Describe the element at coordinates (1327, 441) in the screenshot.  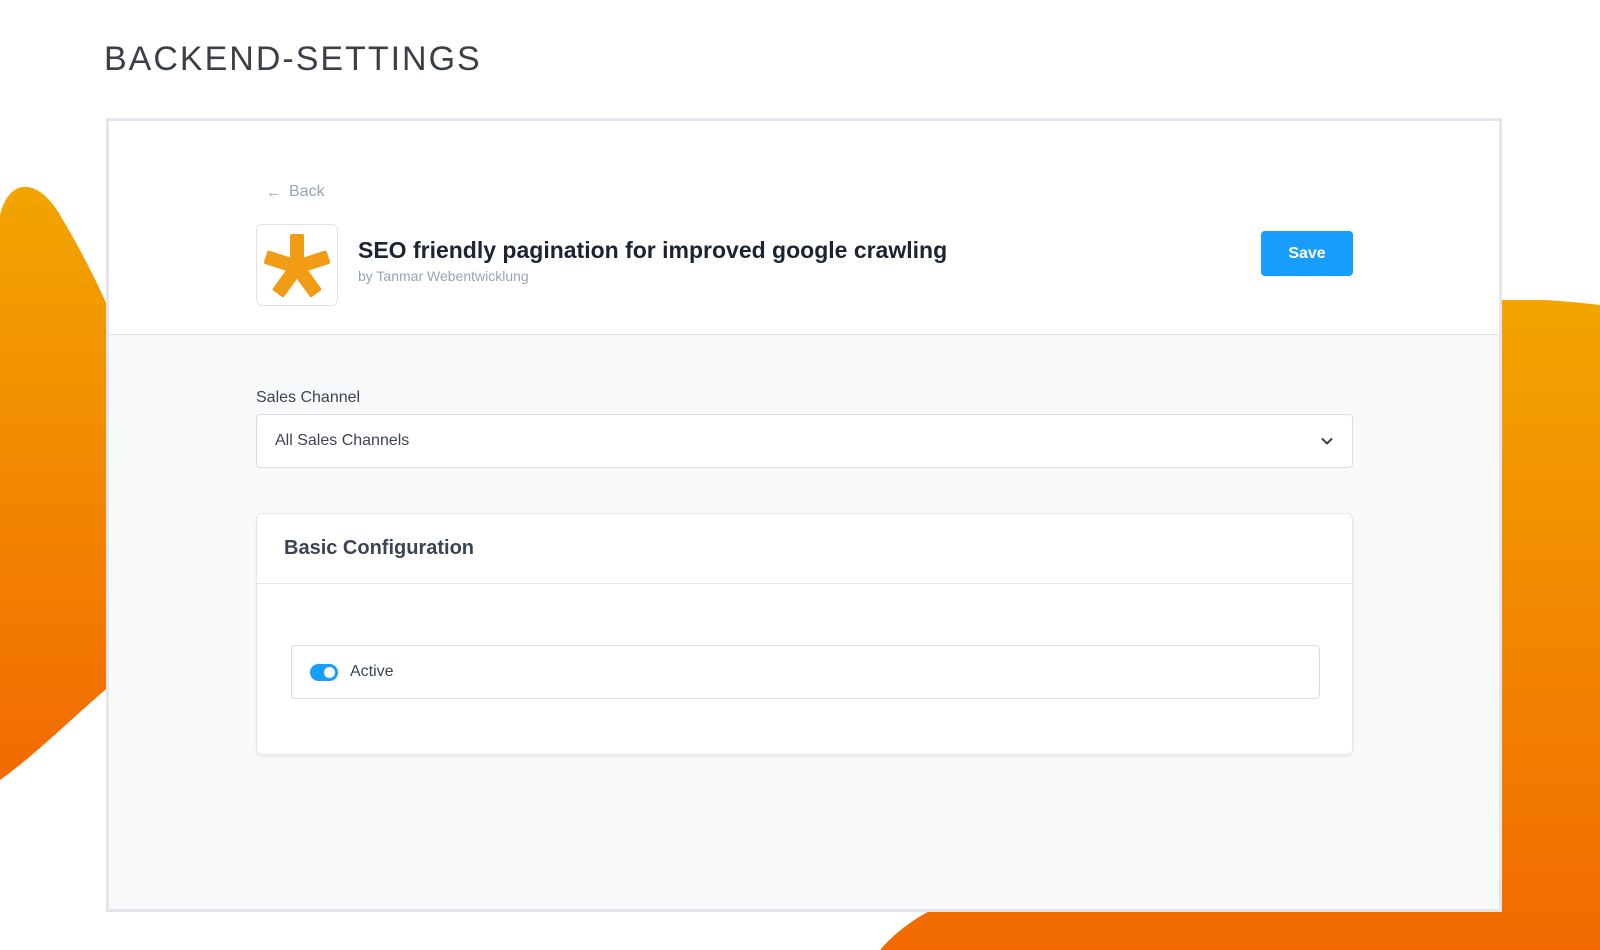
I see `chevron-down-icon` at that location.